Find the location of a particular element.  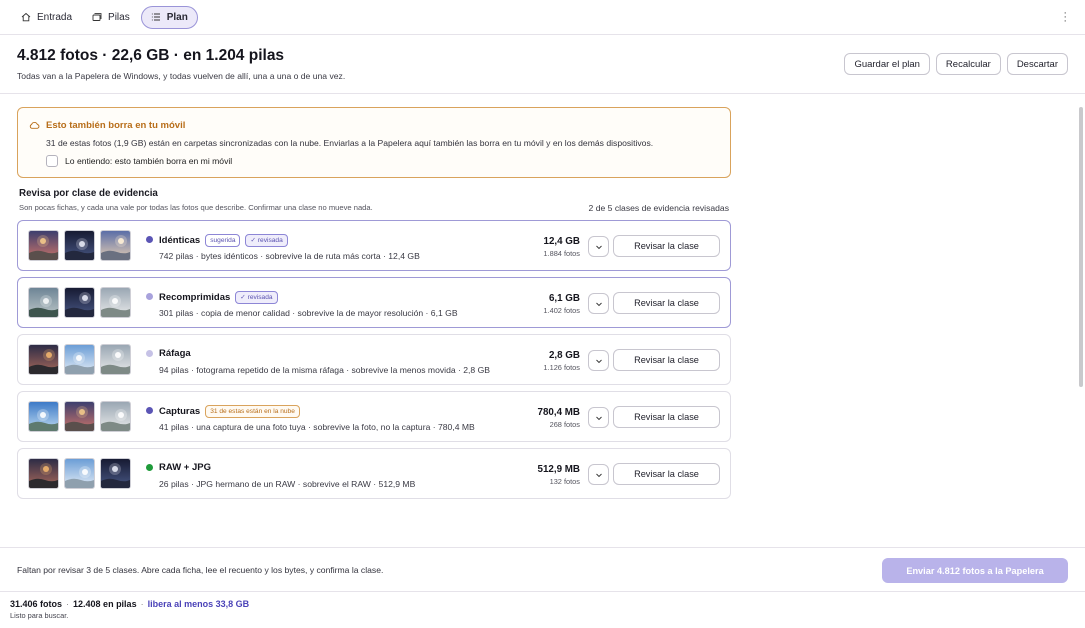

class-title-row: Capturas 31 de estas están en la nube is located at coordinates (229, 411).